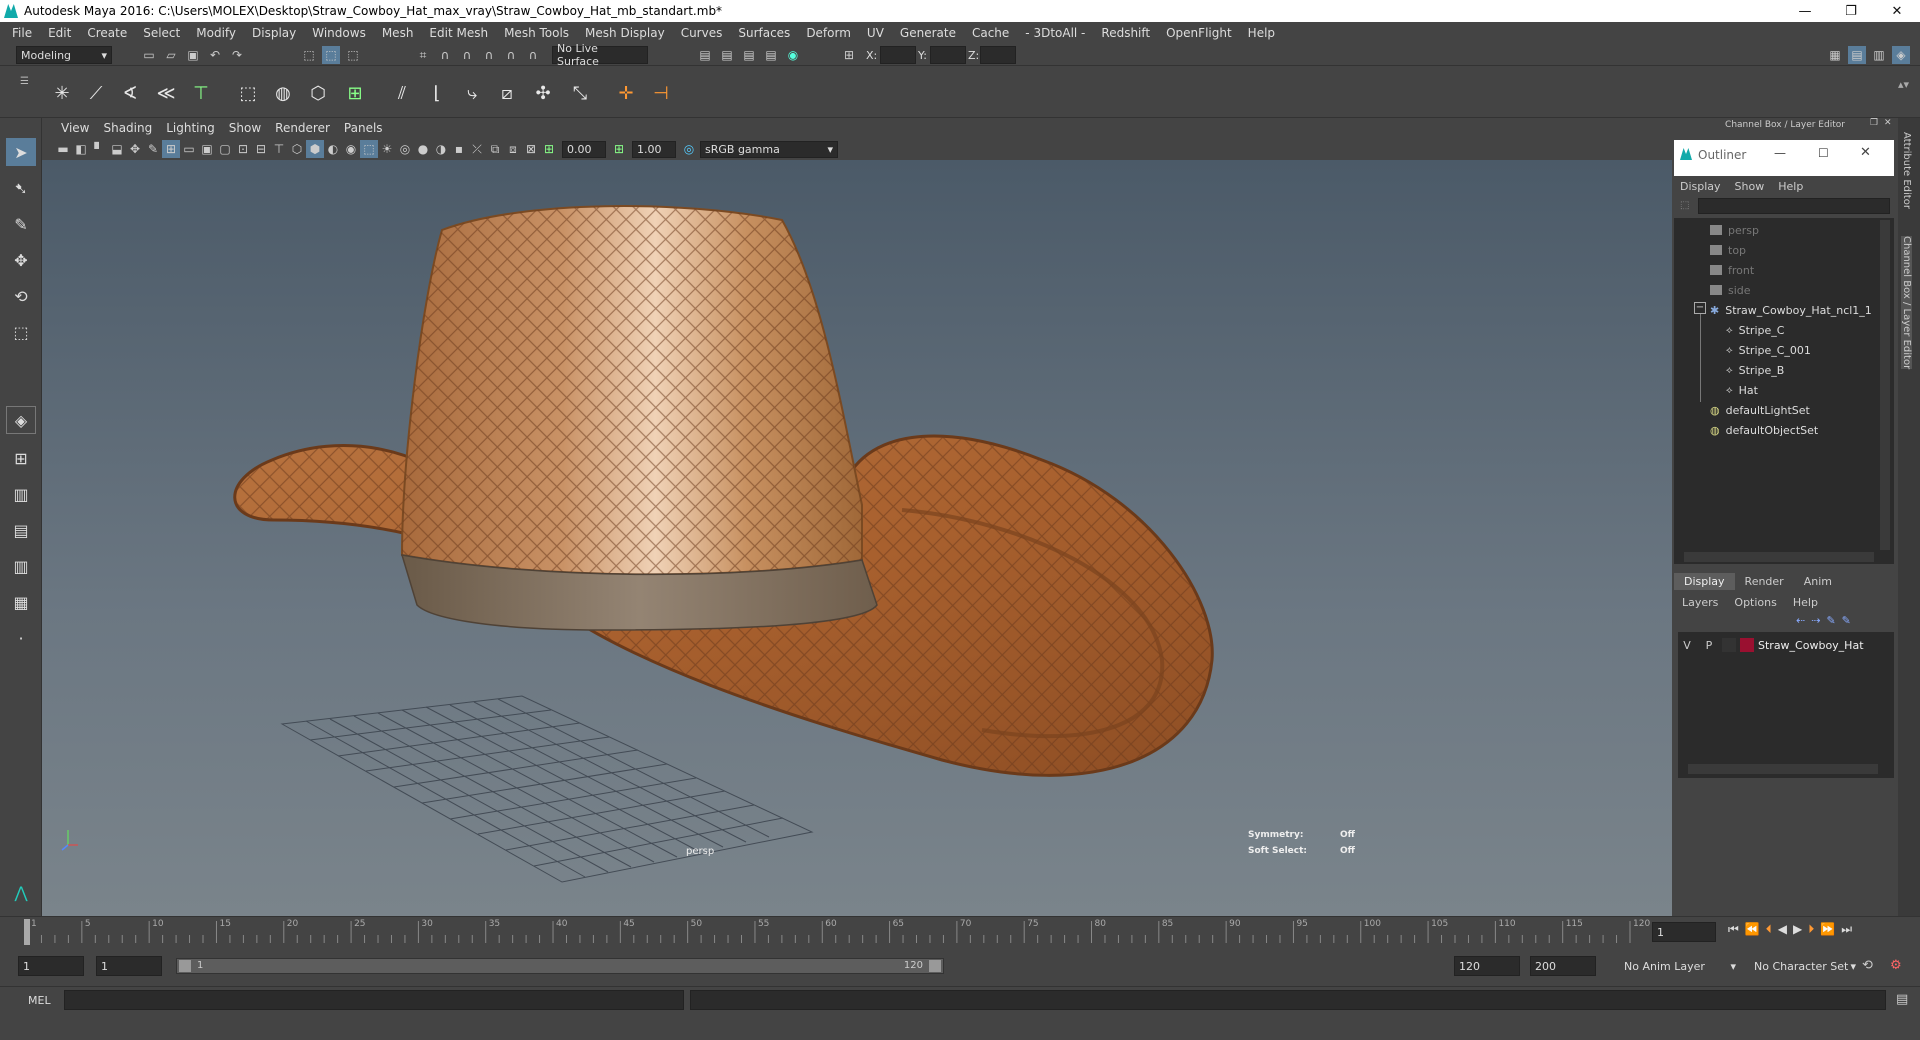 The width and height of the screenshot is (1920, 1040). What do you see at coordinates (161, 33) in the screenshot?
I see `menu-select: Select` at bounding box center [161, 33].